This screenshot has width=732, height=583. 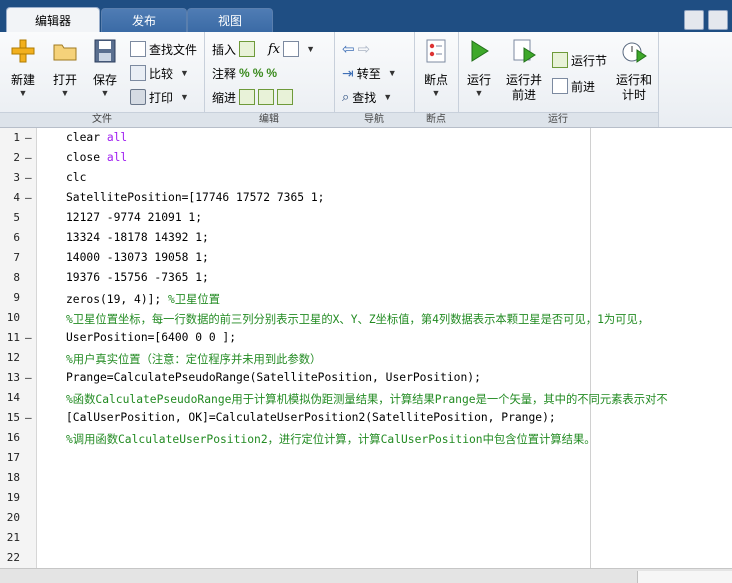 What do you see at coordinates (16, 277) in the screenshot?
I see `line-number: 8` at bounding box center [16, 277].